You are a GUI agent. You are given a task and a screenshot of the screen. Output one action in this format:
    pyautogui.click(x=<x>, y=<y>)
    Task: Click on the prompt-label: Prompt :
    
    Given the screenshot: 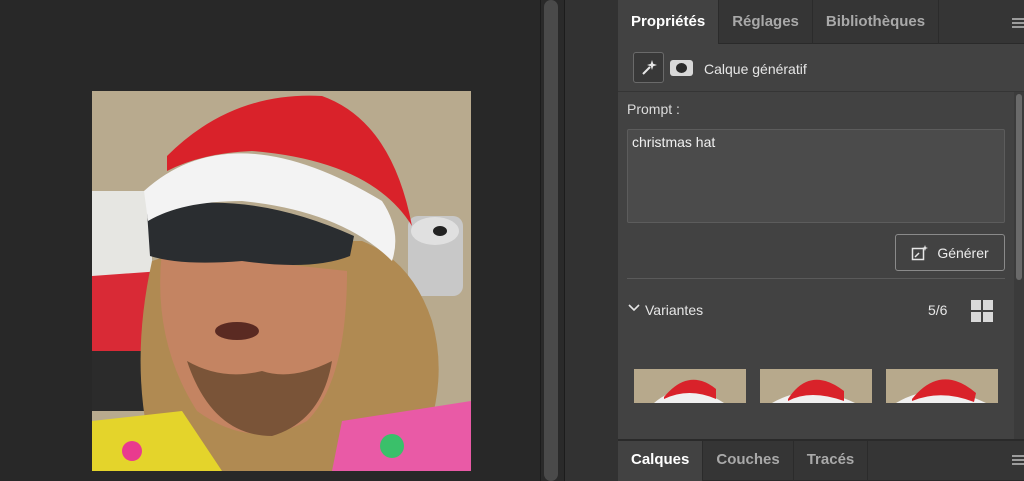 What is the action you would take?
    pyautogui.click(x=653, y=109)
    